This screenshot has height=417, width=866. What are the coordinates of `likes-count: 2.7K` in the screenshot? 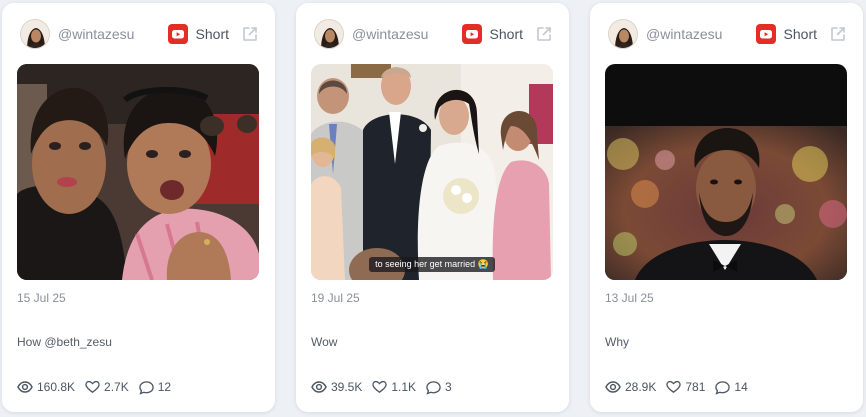 It's located at (116, 387).